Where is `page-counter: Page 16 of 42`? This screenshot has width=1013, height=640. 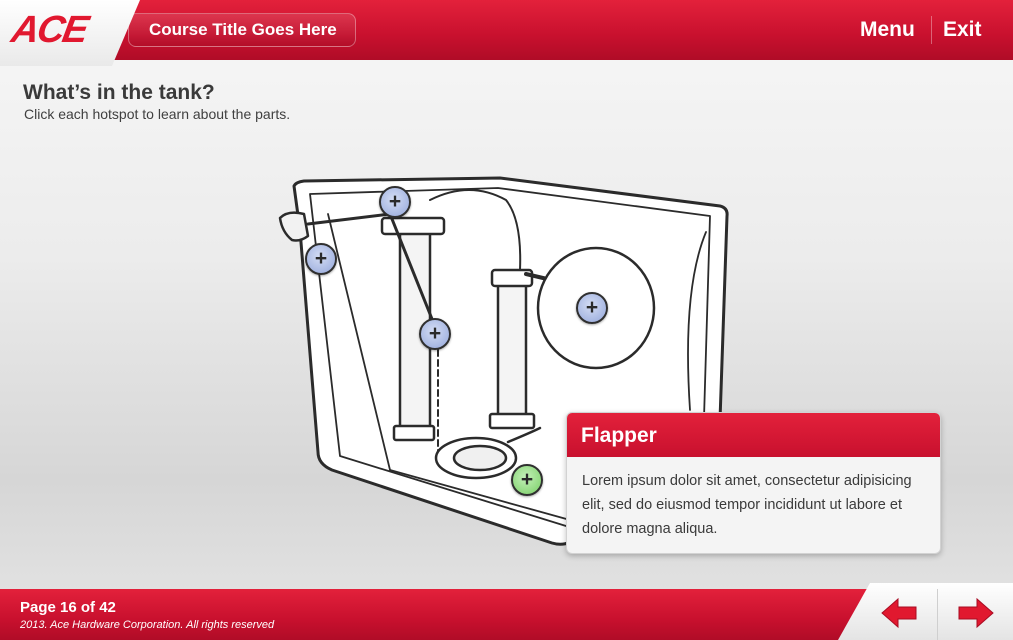 page-counter: Page 16 of 42 is located at coordinates (68, 607).